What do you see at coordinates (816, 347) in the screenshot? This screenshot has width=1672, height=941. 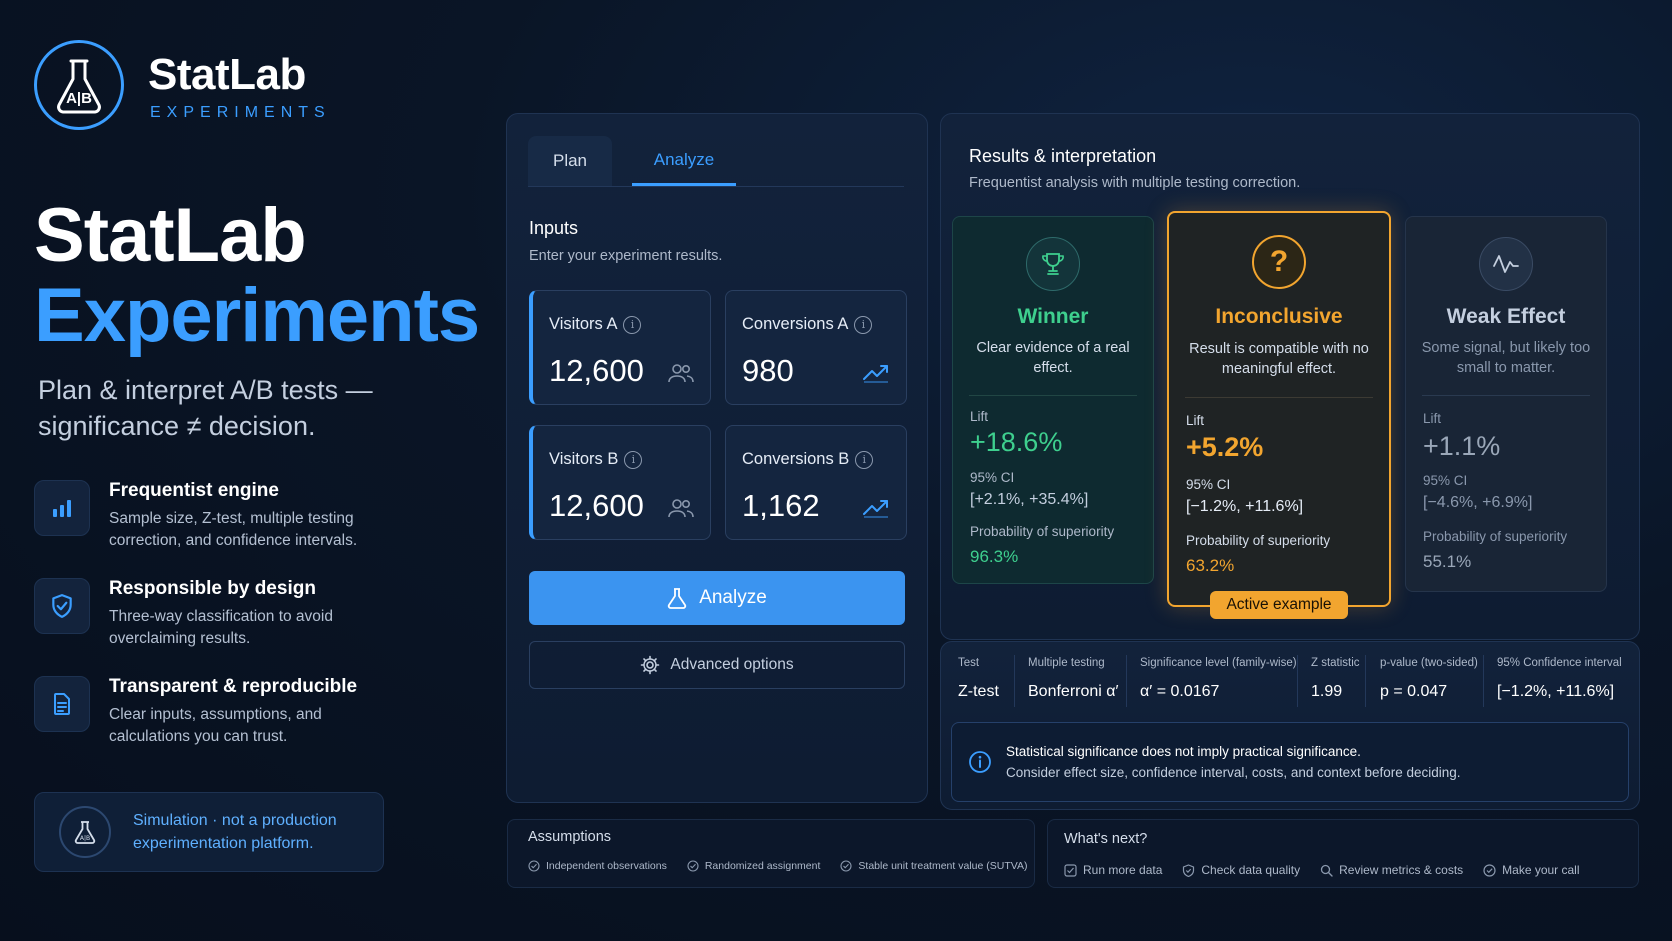 I see `conversions-a-field: Conversions Ai 980` at bounding box center [816, 347].